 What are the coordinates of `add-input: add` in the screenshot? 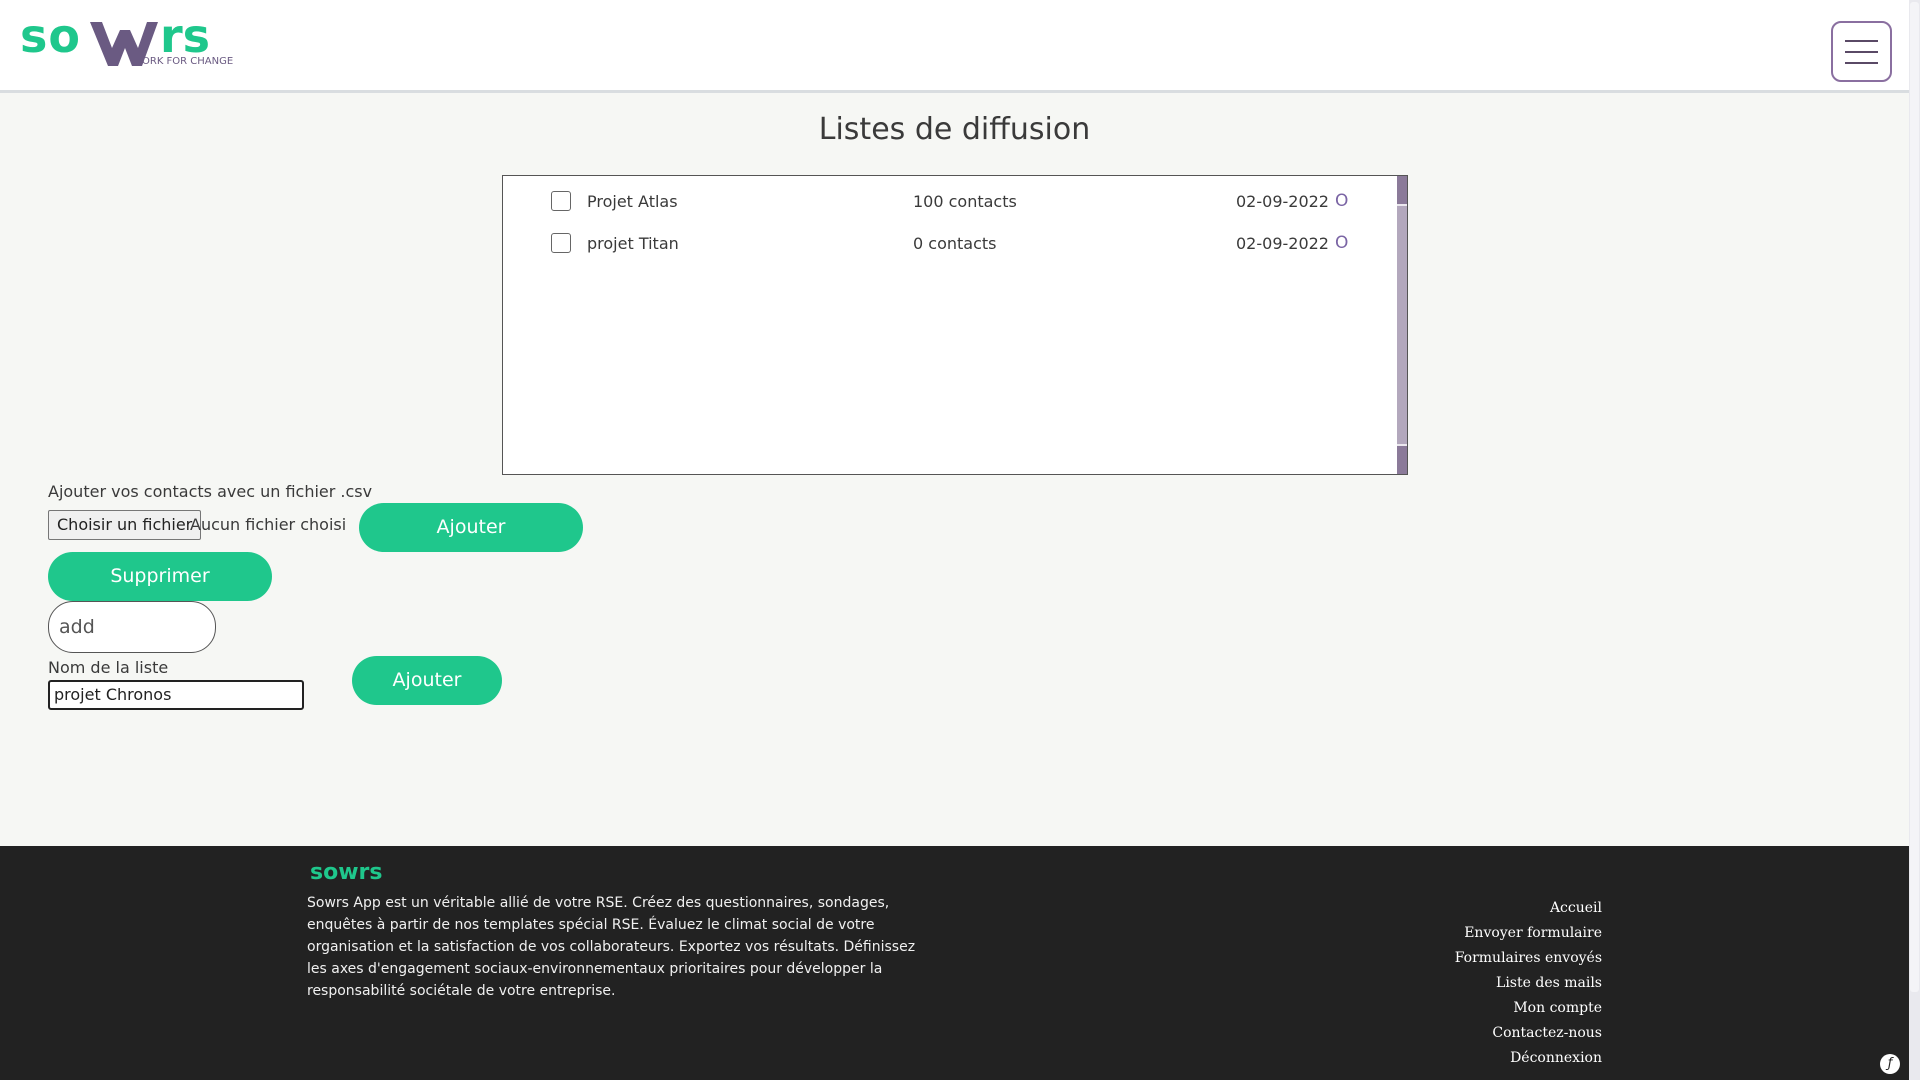 It's located at (132, 627).